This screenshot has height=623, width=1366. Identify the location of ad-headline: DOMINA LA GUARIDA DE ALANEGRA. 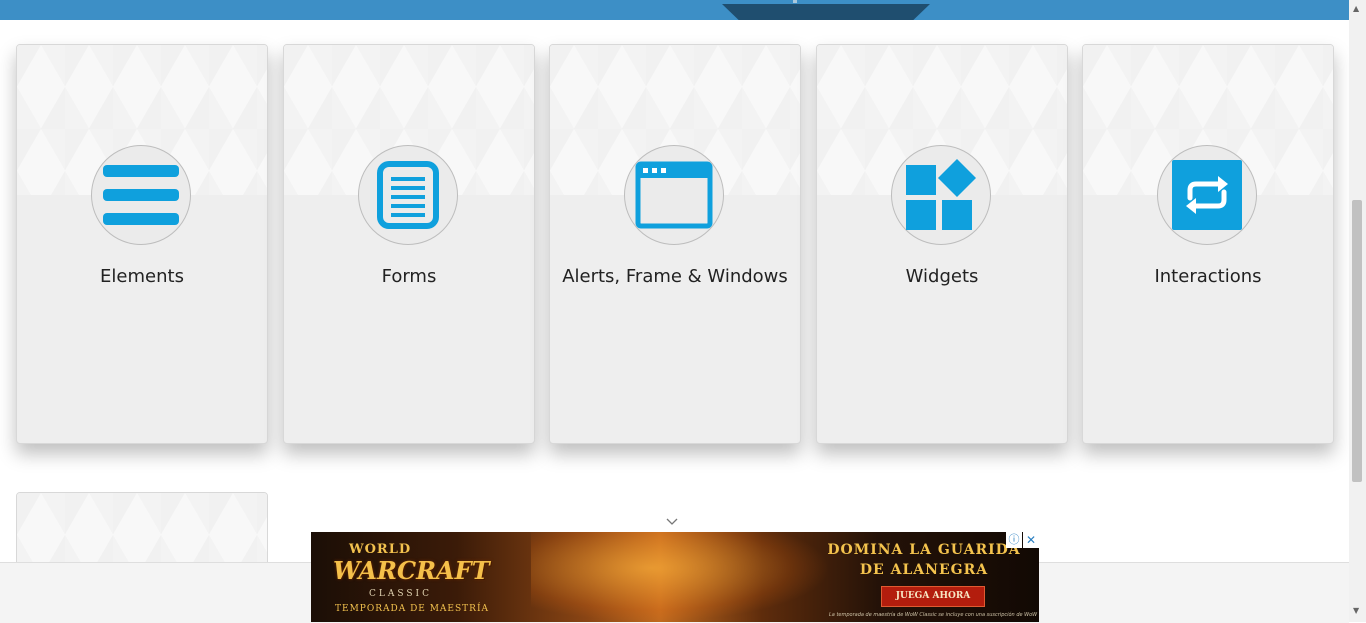
(924, 560).